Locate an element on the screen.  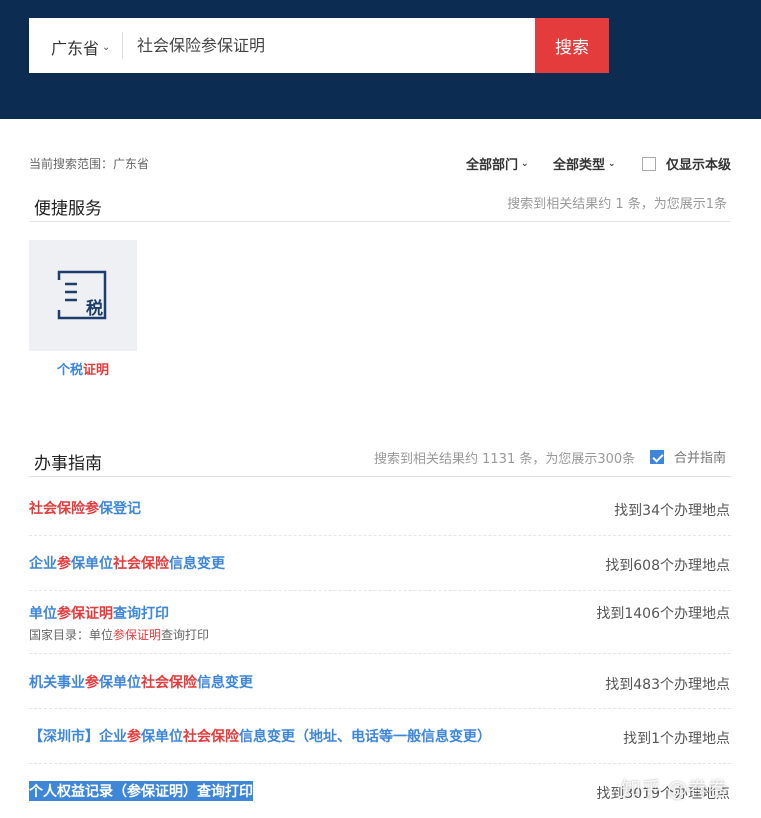
tax-icon: 税 is located at coordinates (82, 294).